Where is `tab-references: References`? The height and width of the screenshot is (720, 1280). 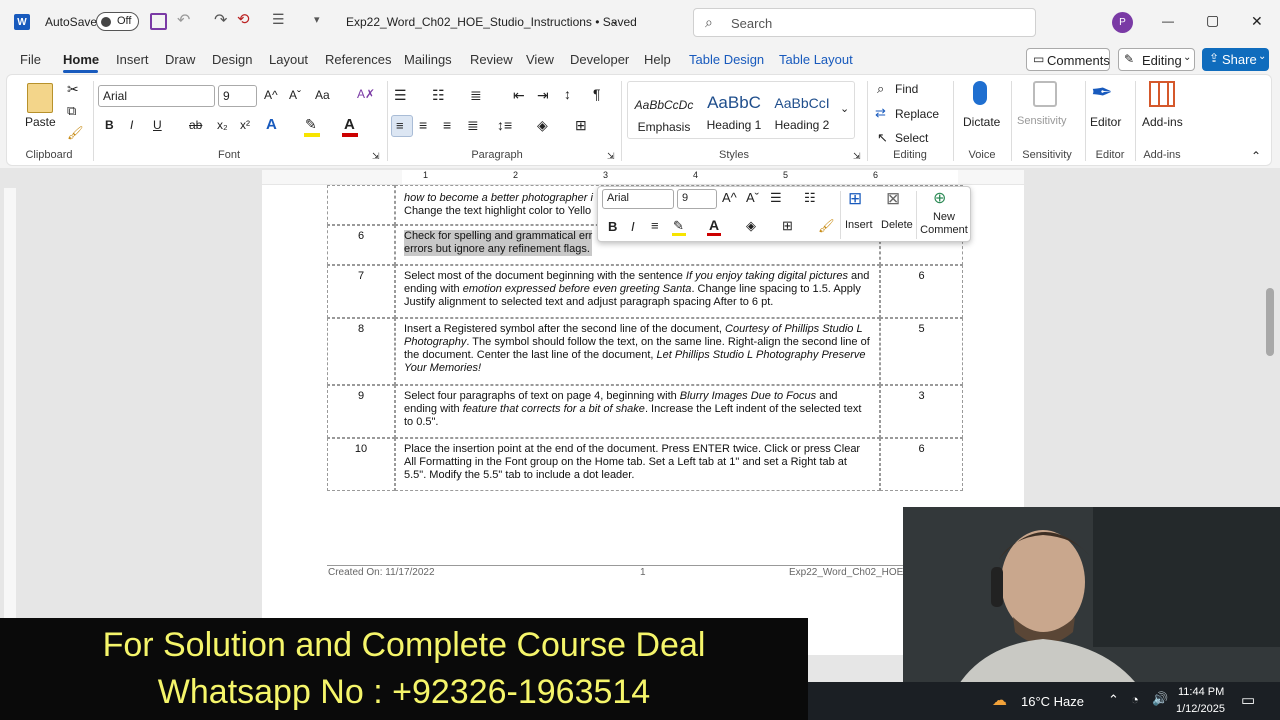
tab-references: References is located at coordinates (358, 59).